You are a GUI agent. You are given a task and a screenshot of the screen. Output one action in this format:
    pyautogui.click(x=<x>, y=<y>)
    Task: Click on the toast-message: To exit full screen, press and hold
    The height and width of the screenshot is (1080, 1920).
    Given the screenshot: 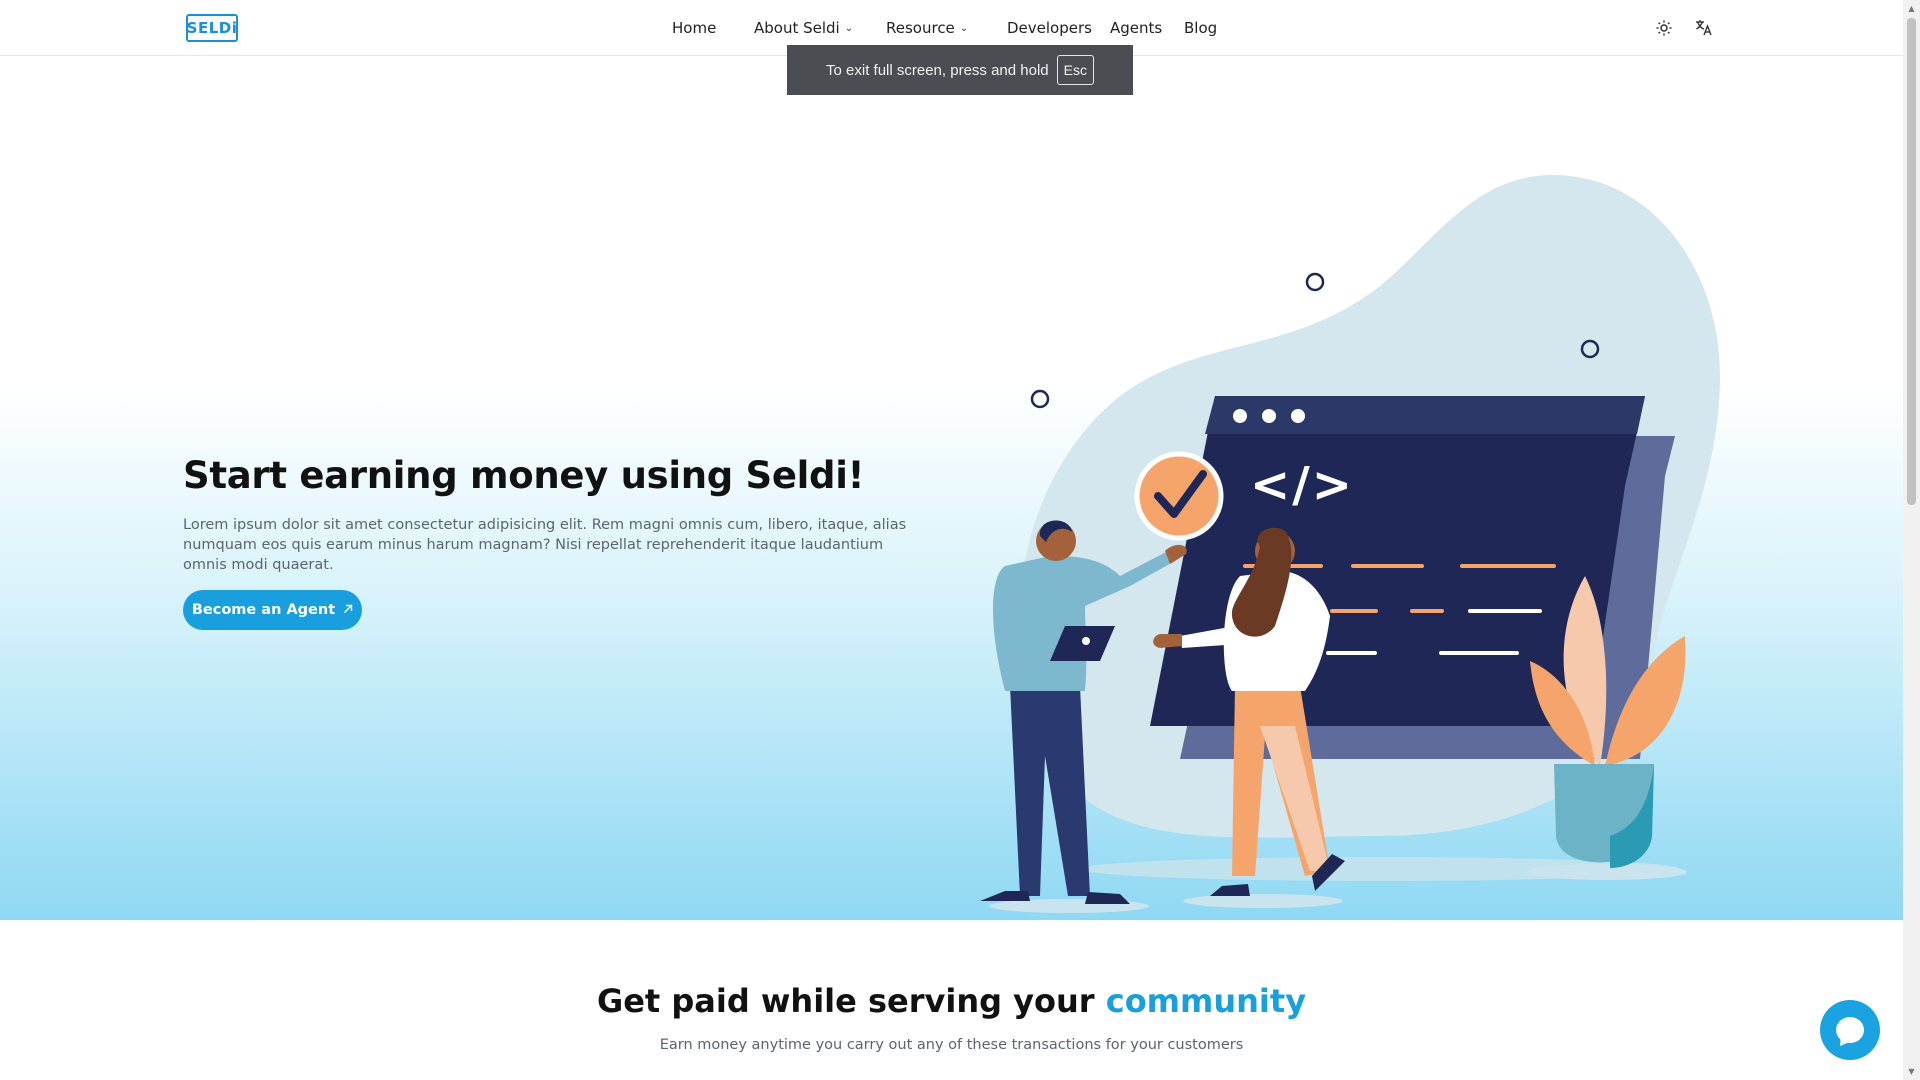 What is the action you would take?
    pyautogui.click(x=937, y=70)
    